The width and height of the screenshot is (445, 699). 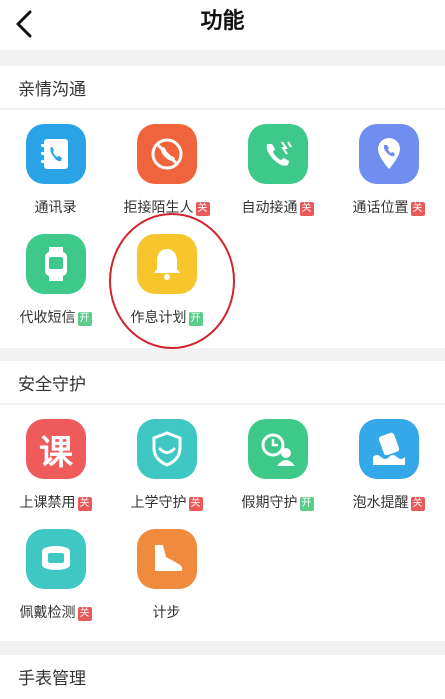 I want to click on tile-call-location: 通话位置关, so click(x=388, y=184).